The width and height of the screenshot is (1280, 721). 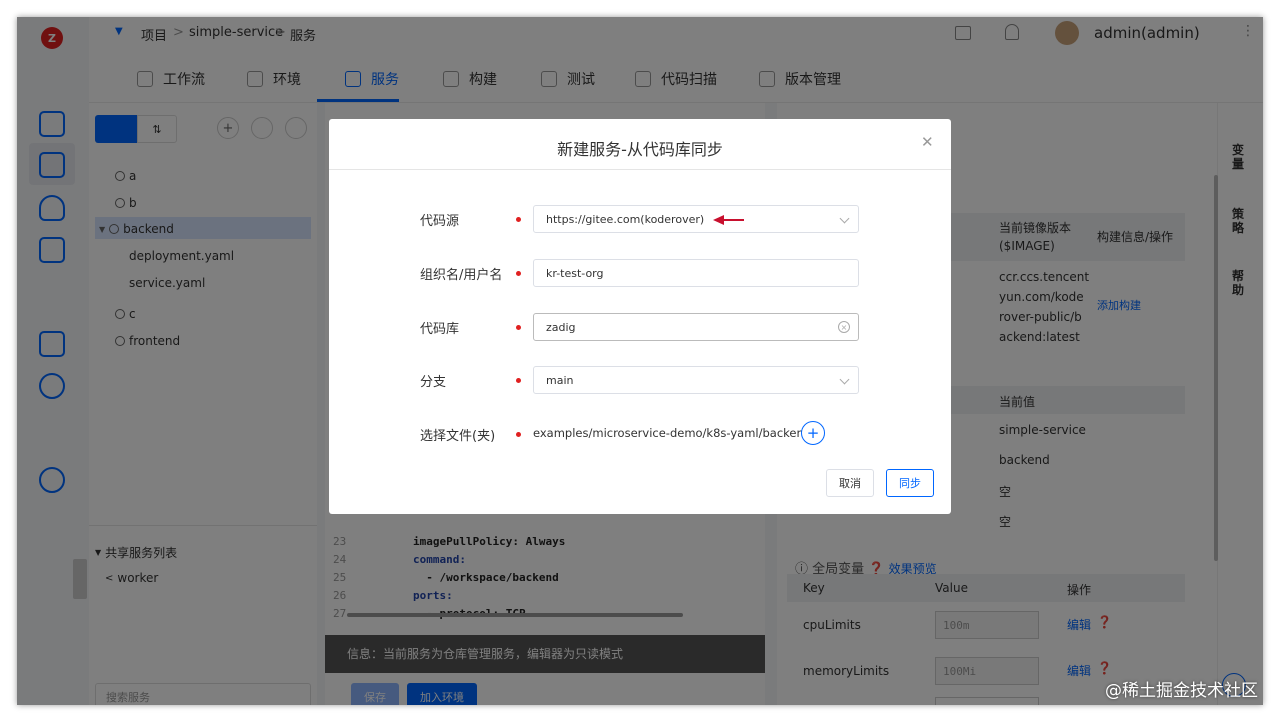 What do you see at coordinates (910, 483) in the screenshot?
I see `sync-button: 同步` at bounding box center [910, 483].